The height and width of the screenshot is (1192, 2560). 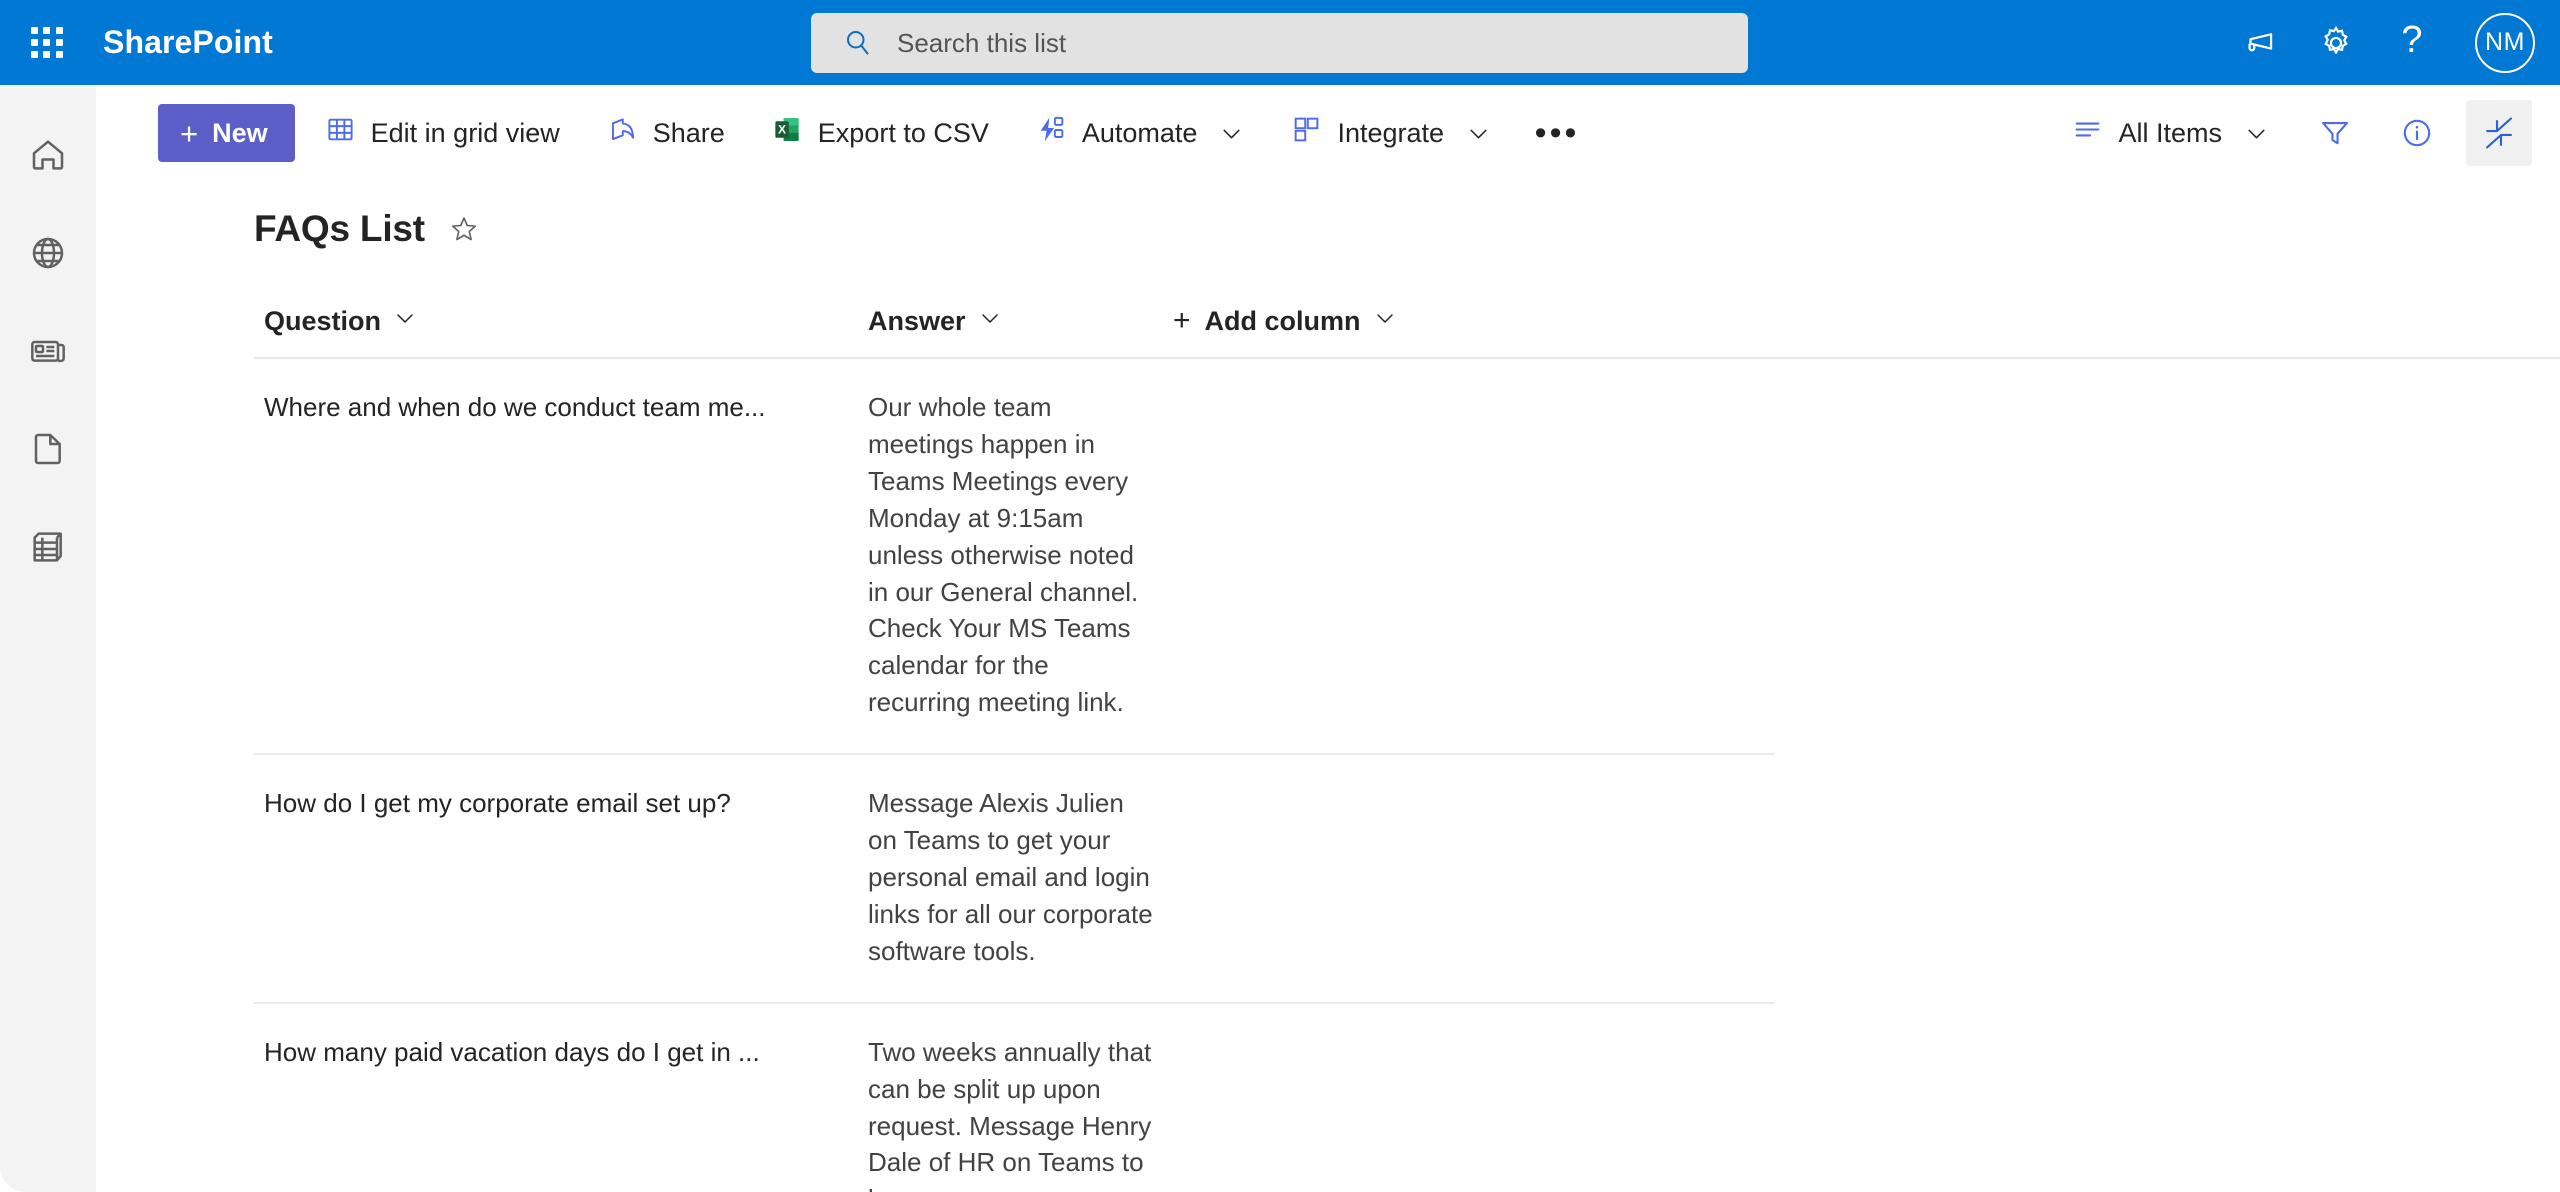 What do you see at coordinates (240, 132) in the screenshot?
I see `new-button-label: New` at bounding box center [240, 132].